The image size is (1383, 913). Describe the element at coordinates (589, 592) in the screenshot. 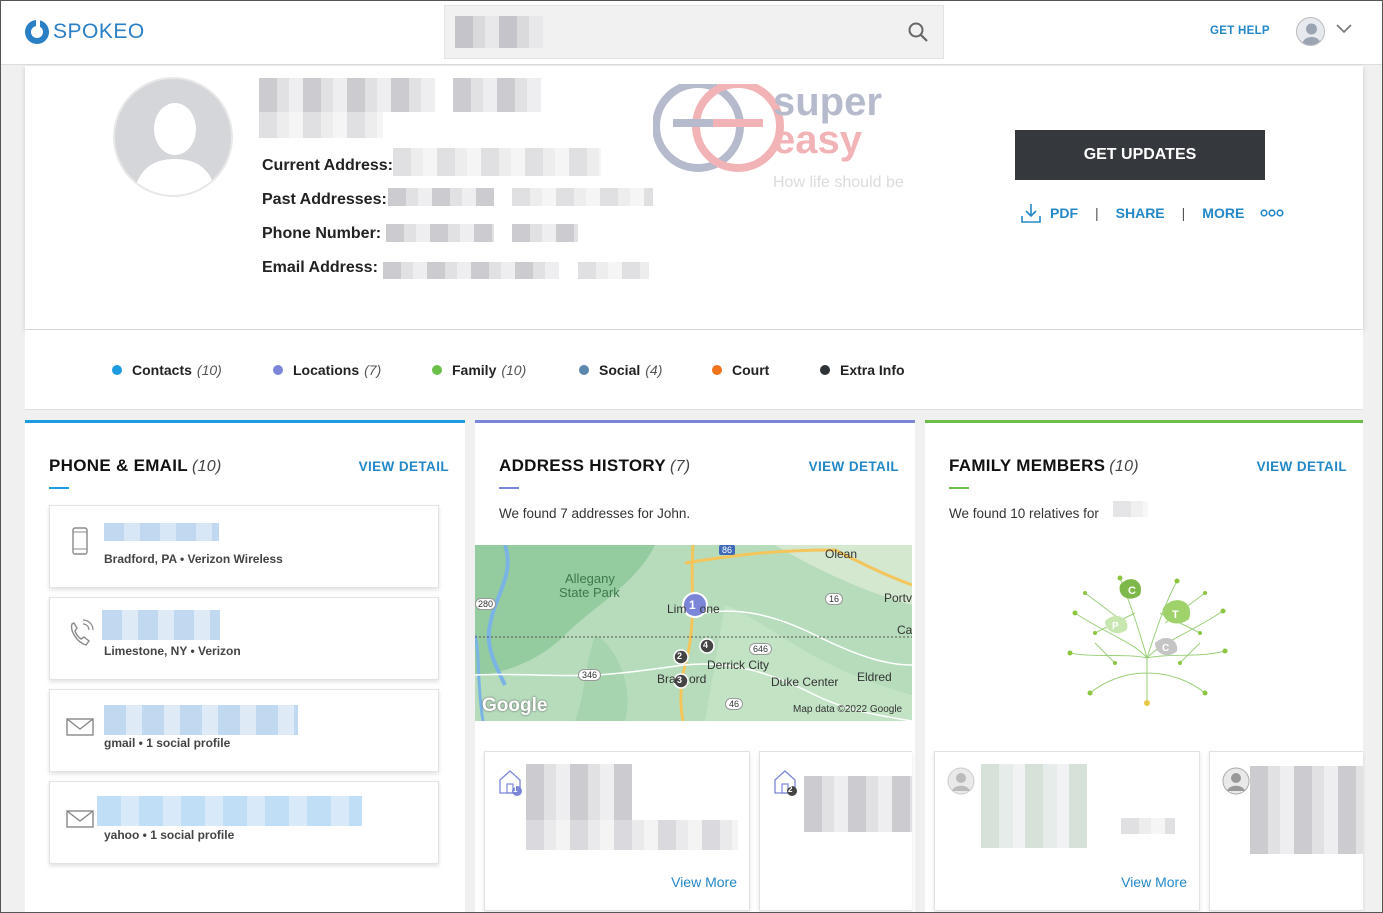

I see `map-label-park: State Park` at that location.